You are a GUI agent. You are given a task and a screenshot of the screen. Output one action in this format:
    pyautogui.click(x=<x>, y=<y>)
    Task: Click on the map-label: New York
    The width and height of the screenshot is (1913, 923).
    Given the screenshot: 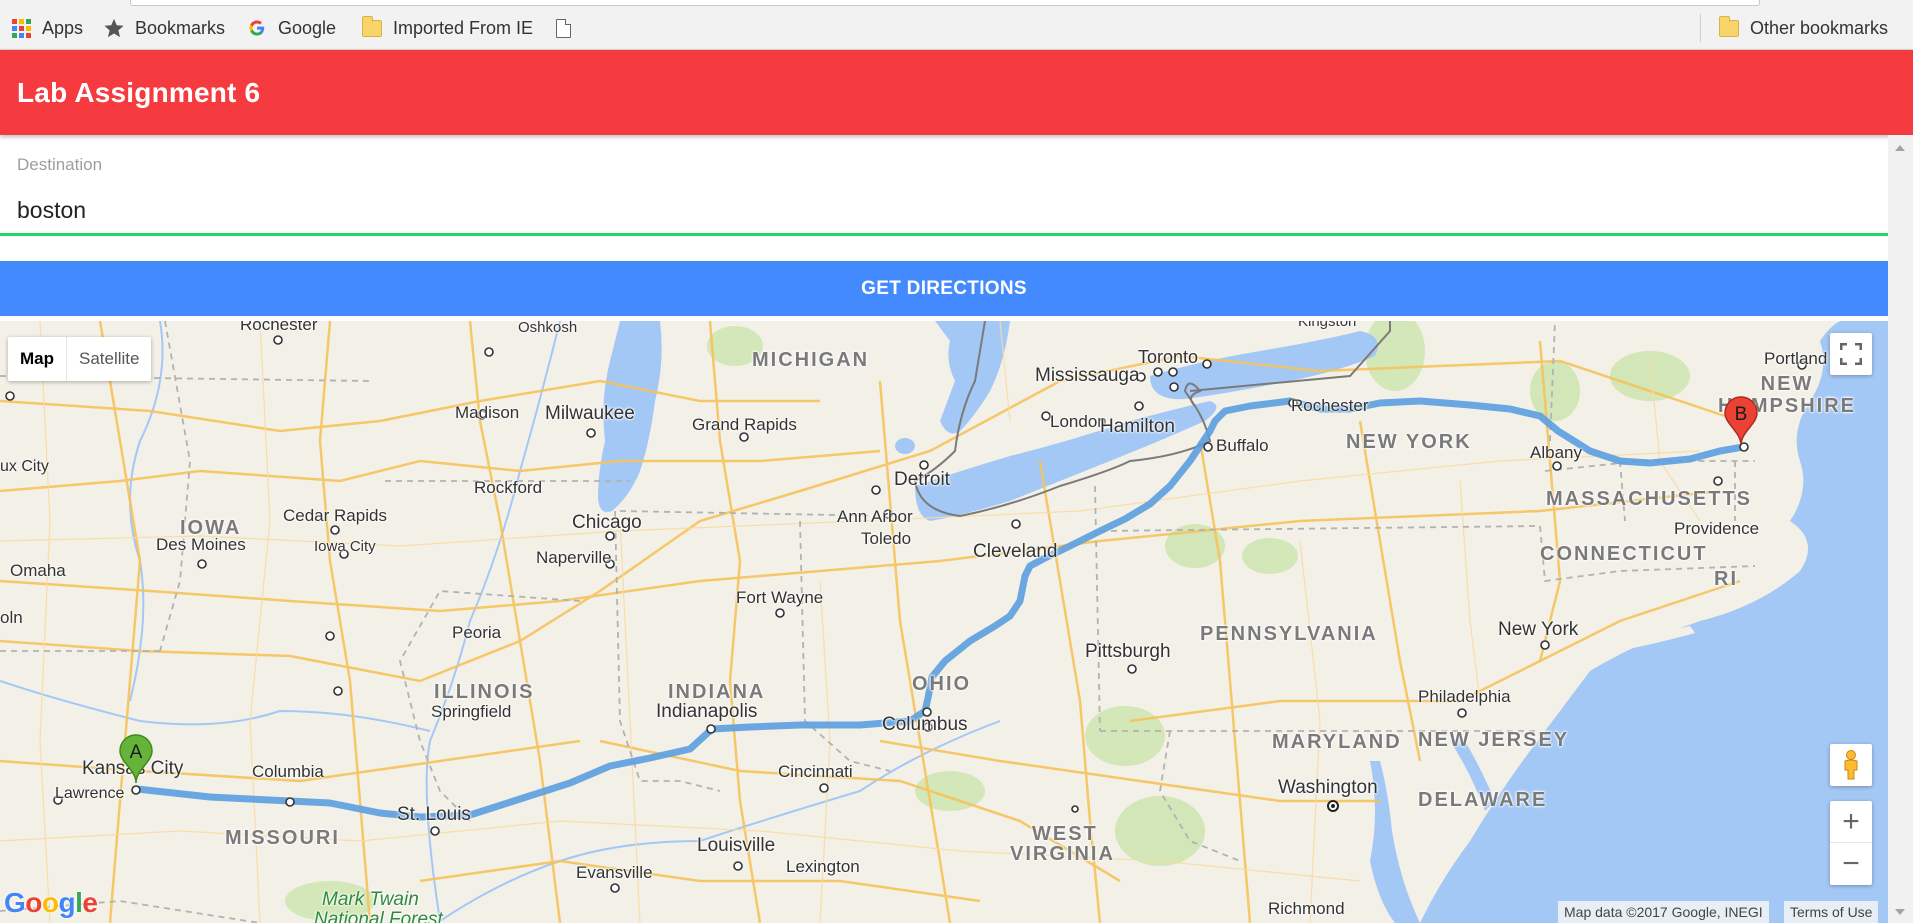 What is the action you would take?
    pyautogui.click(x=1538, y=629)
    